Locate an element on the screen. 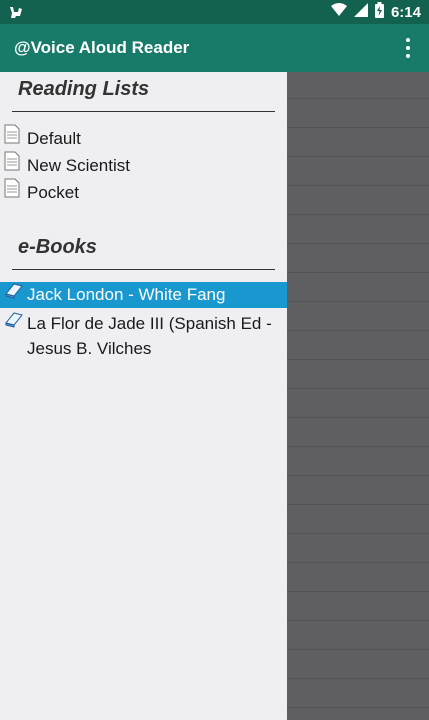 The height and width of the screenshot is (720, 429). reading-lists-divider is located at coordinates (143, 111).